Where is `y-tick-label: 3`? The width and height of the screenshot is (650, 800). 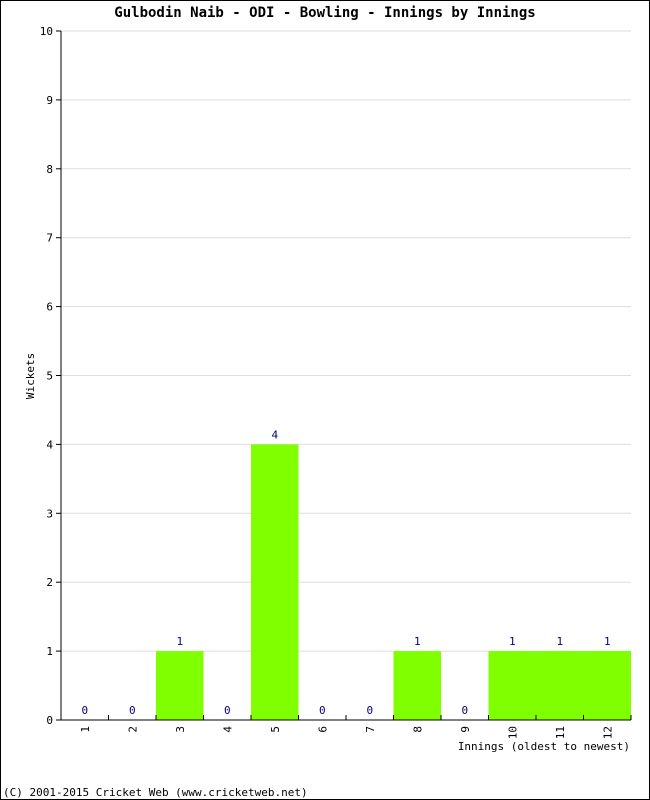 y-tick-label: 3 is located at coordinates (49, 513).